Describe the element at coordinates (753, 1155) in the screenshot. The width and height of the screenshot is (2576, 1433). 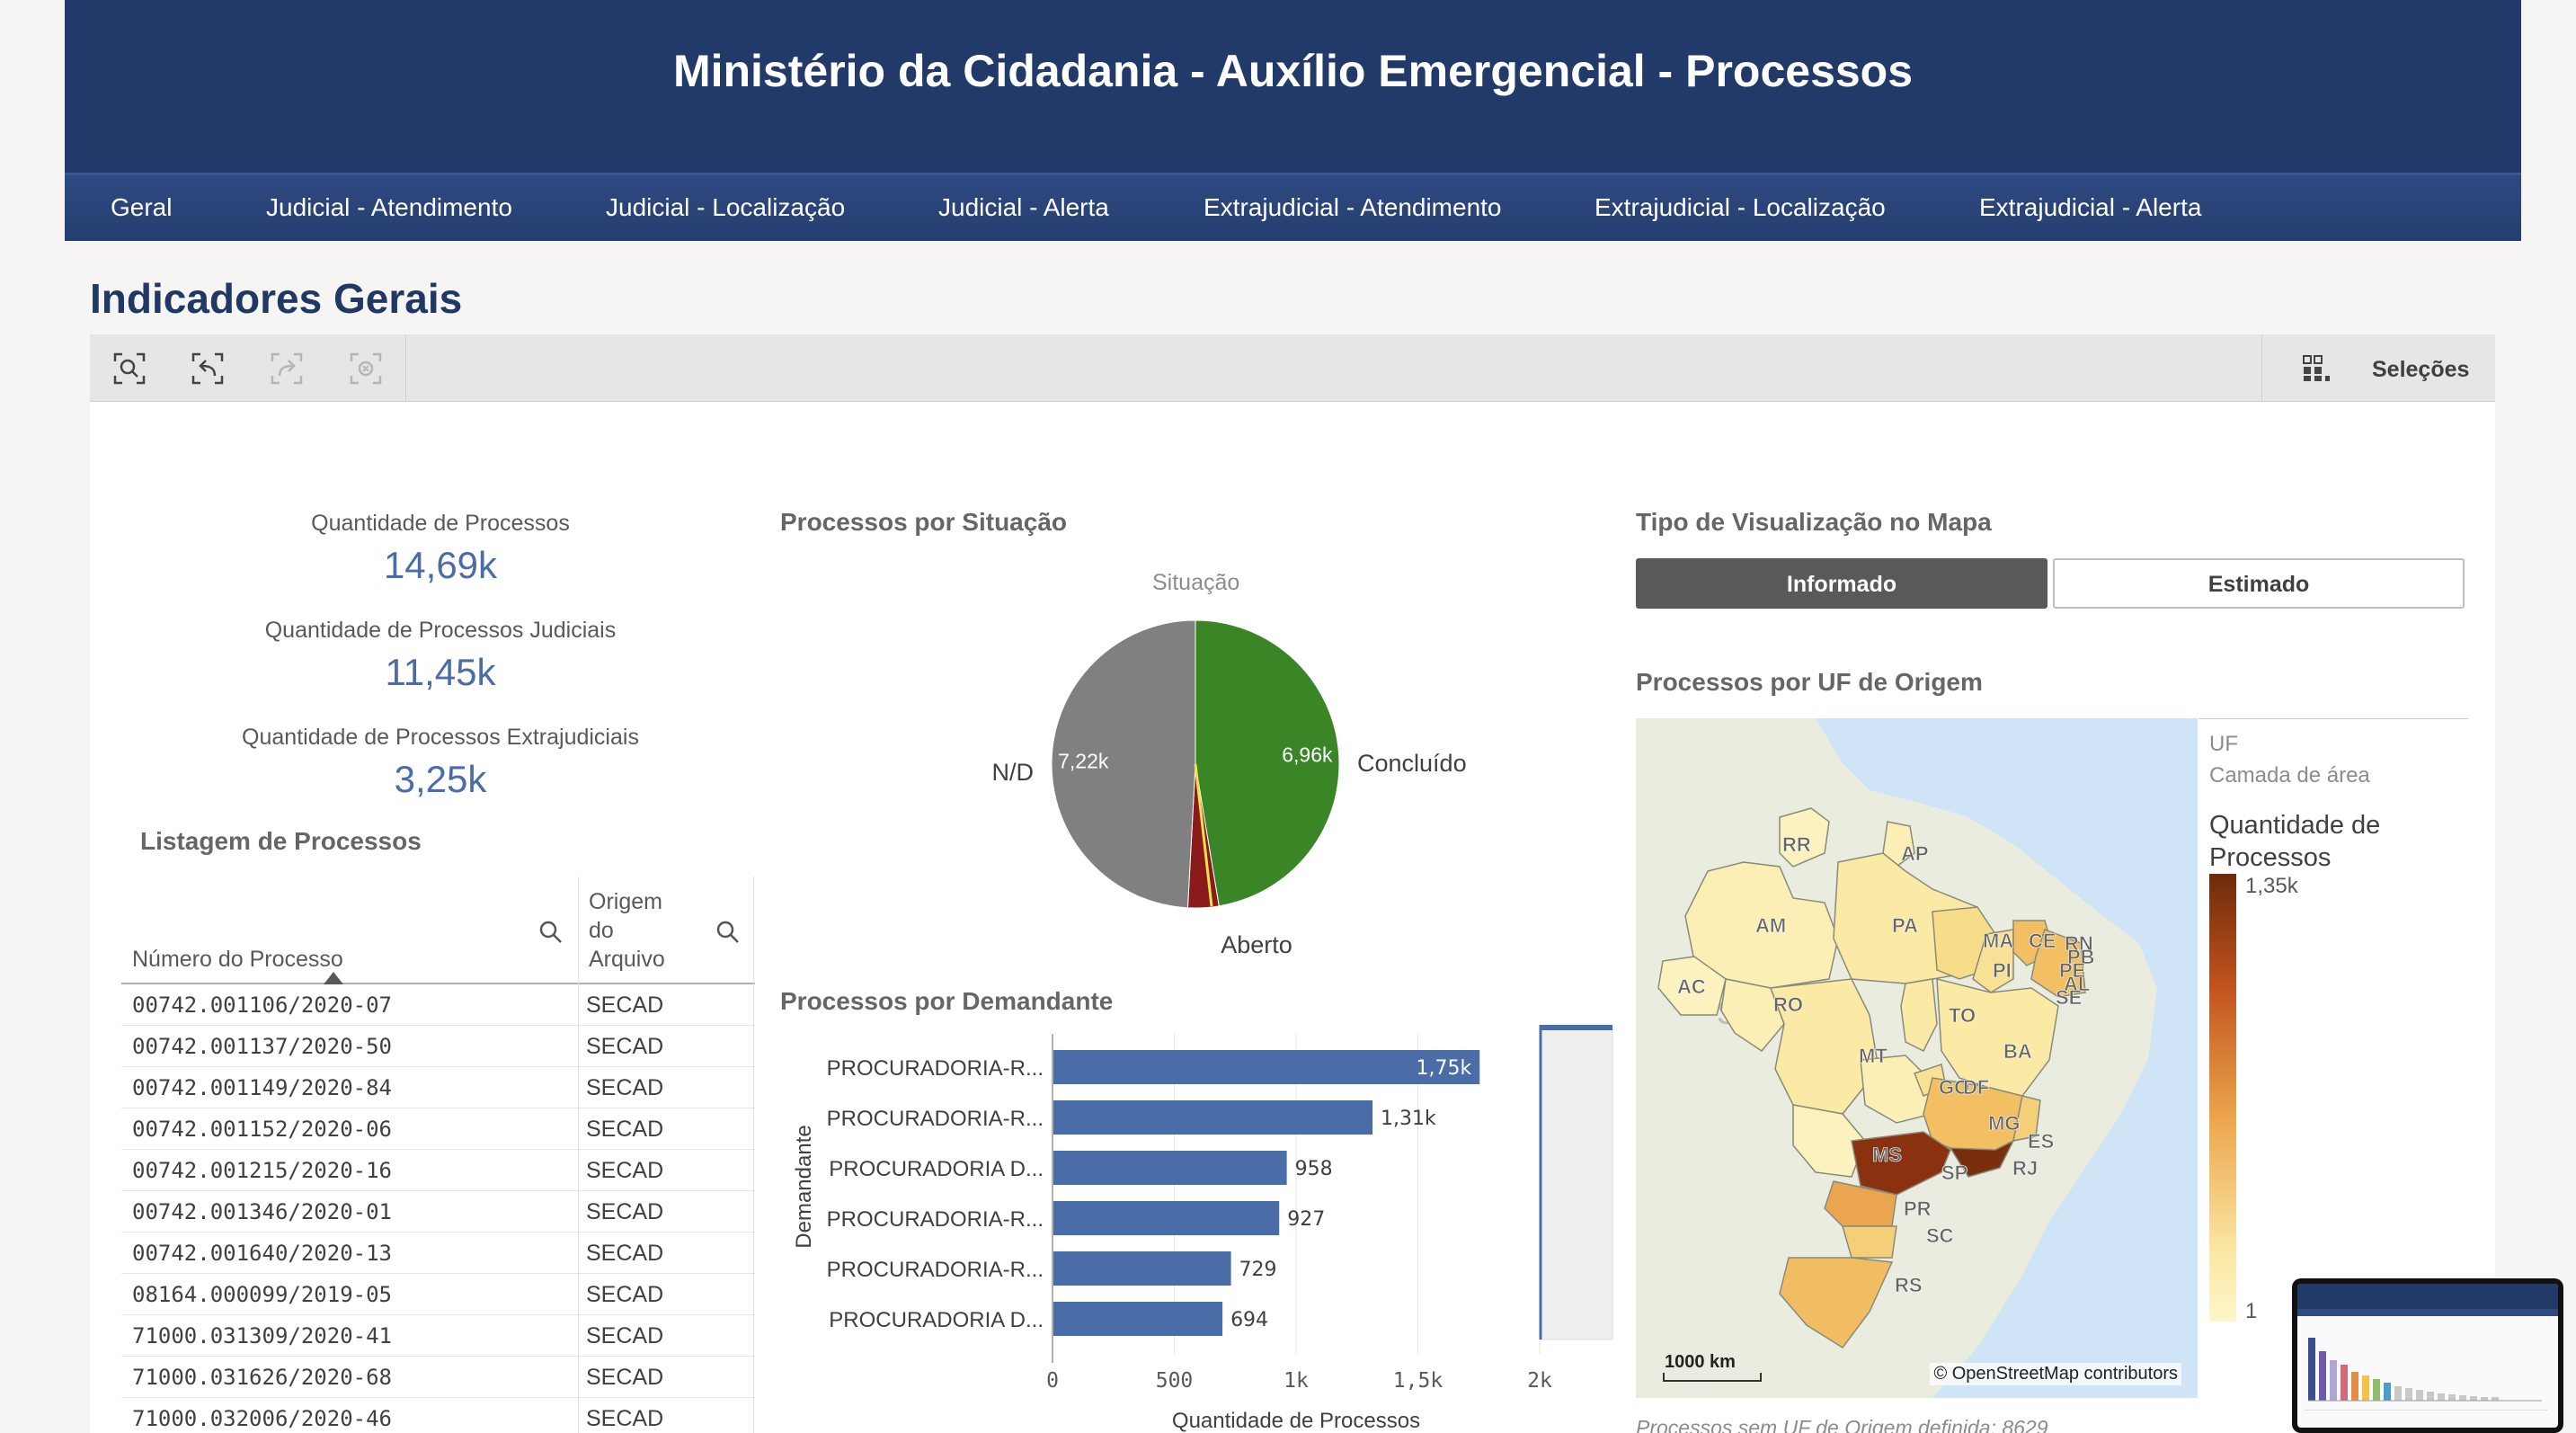
I see `table-scroll-edge` at that location.